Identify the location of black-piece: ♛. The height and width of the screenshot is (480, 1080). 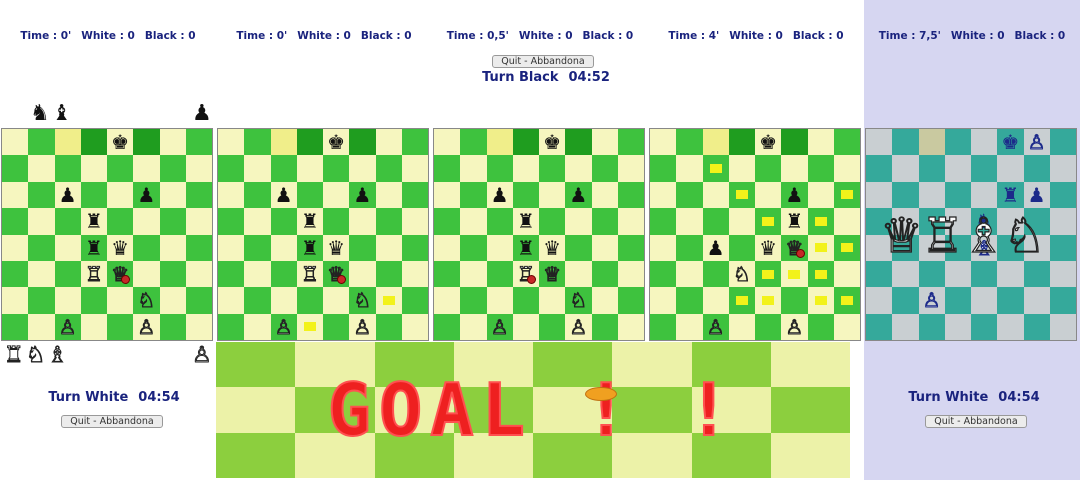
(768, 248).